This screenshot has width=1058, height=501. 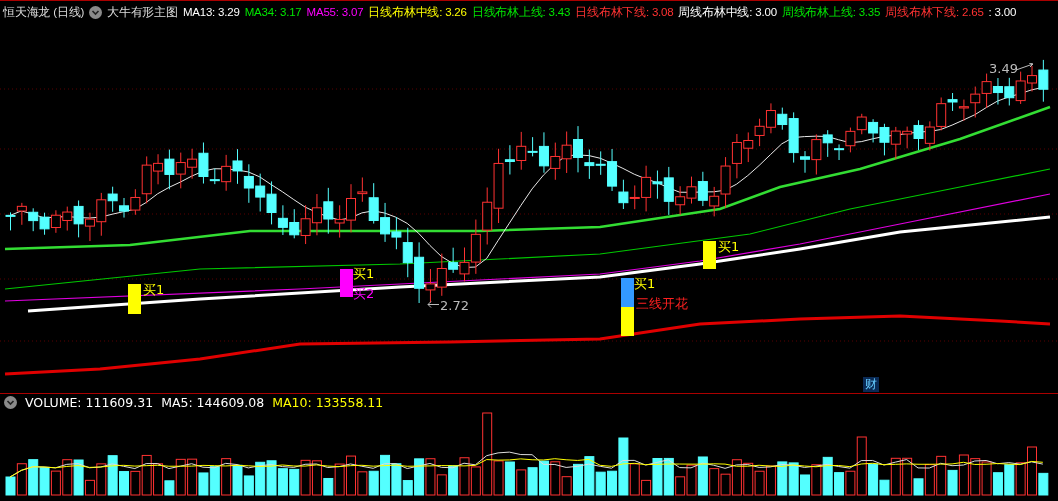 What do you see at coordinates (871, 384) in the screenshot?
I see `finance-badge: 财` at bounding box center [871, 384].